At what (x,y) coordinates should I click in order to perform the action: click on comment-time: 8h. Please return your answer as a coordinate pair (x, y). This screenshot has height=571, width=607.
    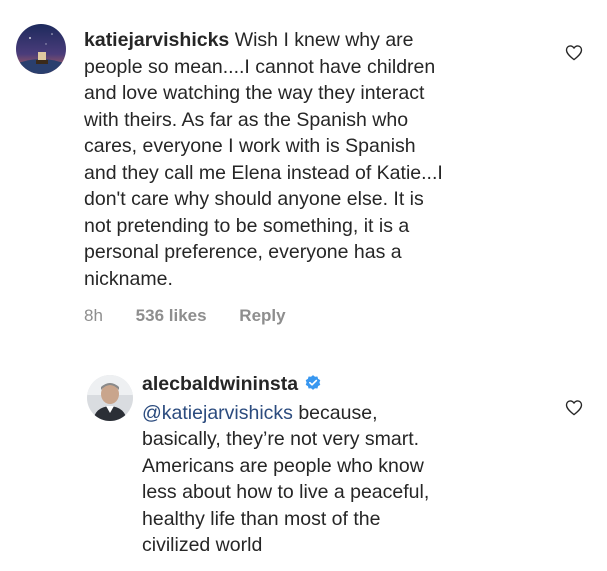
    Looking at the image, I should click on (93, 315).